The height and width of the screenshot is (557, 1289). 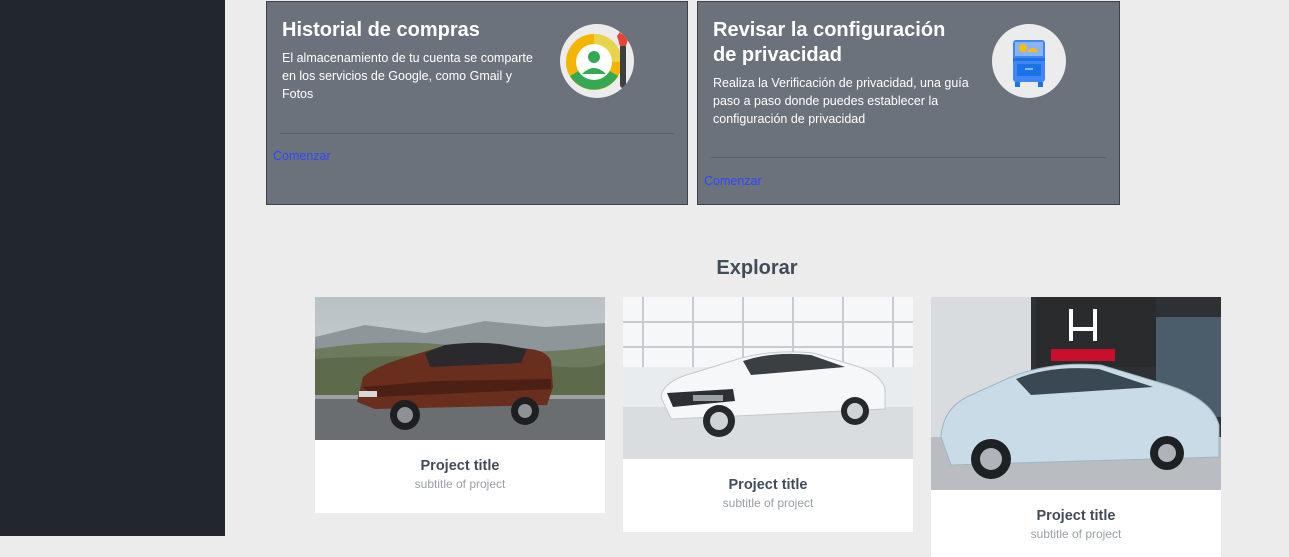 I want to click on brown-suv-photo, so click(x=460, y=368).